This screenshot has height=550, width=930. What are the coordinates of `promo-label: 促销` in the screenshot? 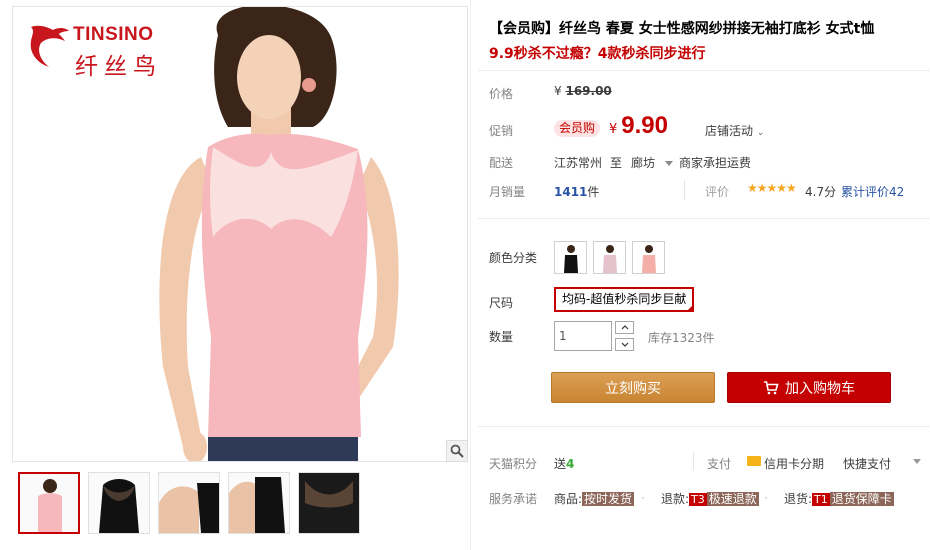 It's located at (501, 131).